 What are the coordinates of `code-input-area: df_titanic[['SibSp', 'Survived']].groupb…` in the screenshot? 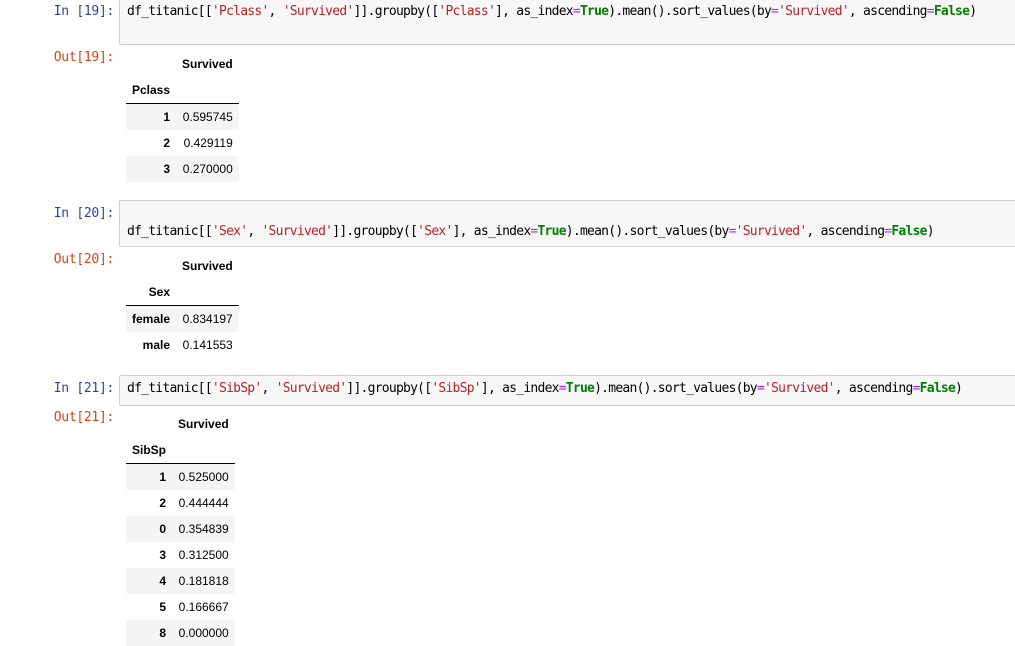 It's located at (567, 390).